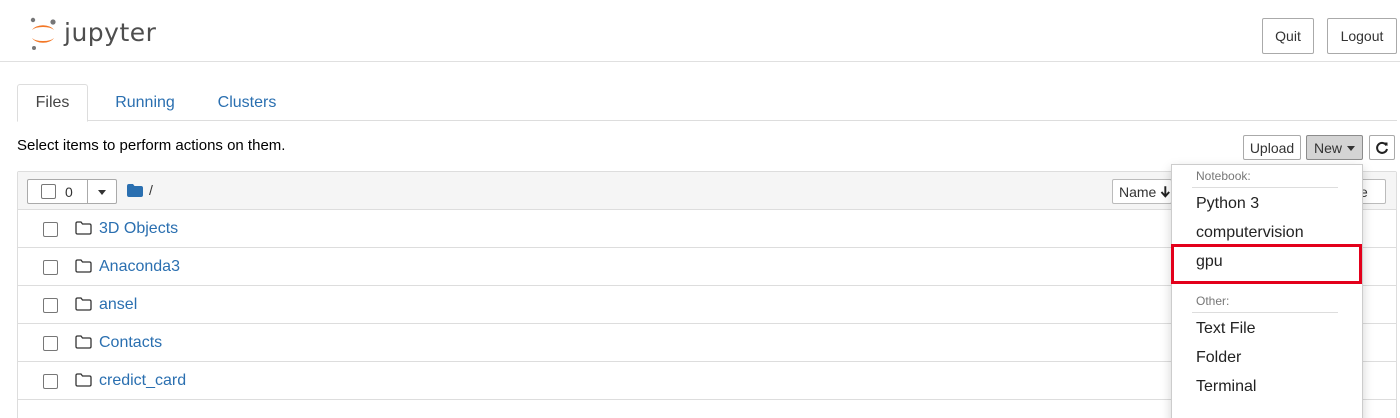 Image resolution: width=1400 pixels, height=418 pixels. Describe the element at coordinates (1223, 176) in the screenshot. I see `menu-header-notebook: Notebook:` at that location.